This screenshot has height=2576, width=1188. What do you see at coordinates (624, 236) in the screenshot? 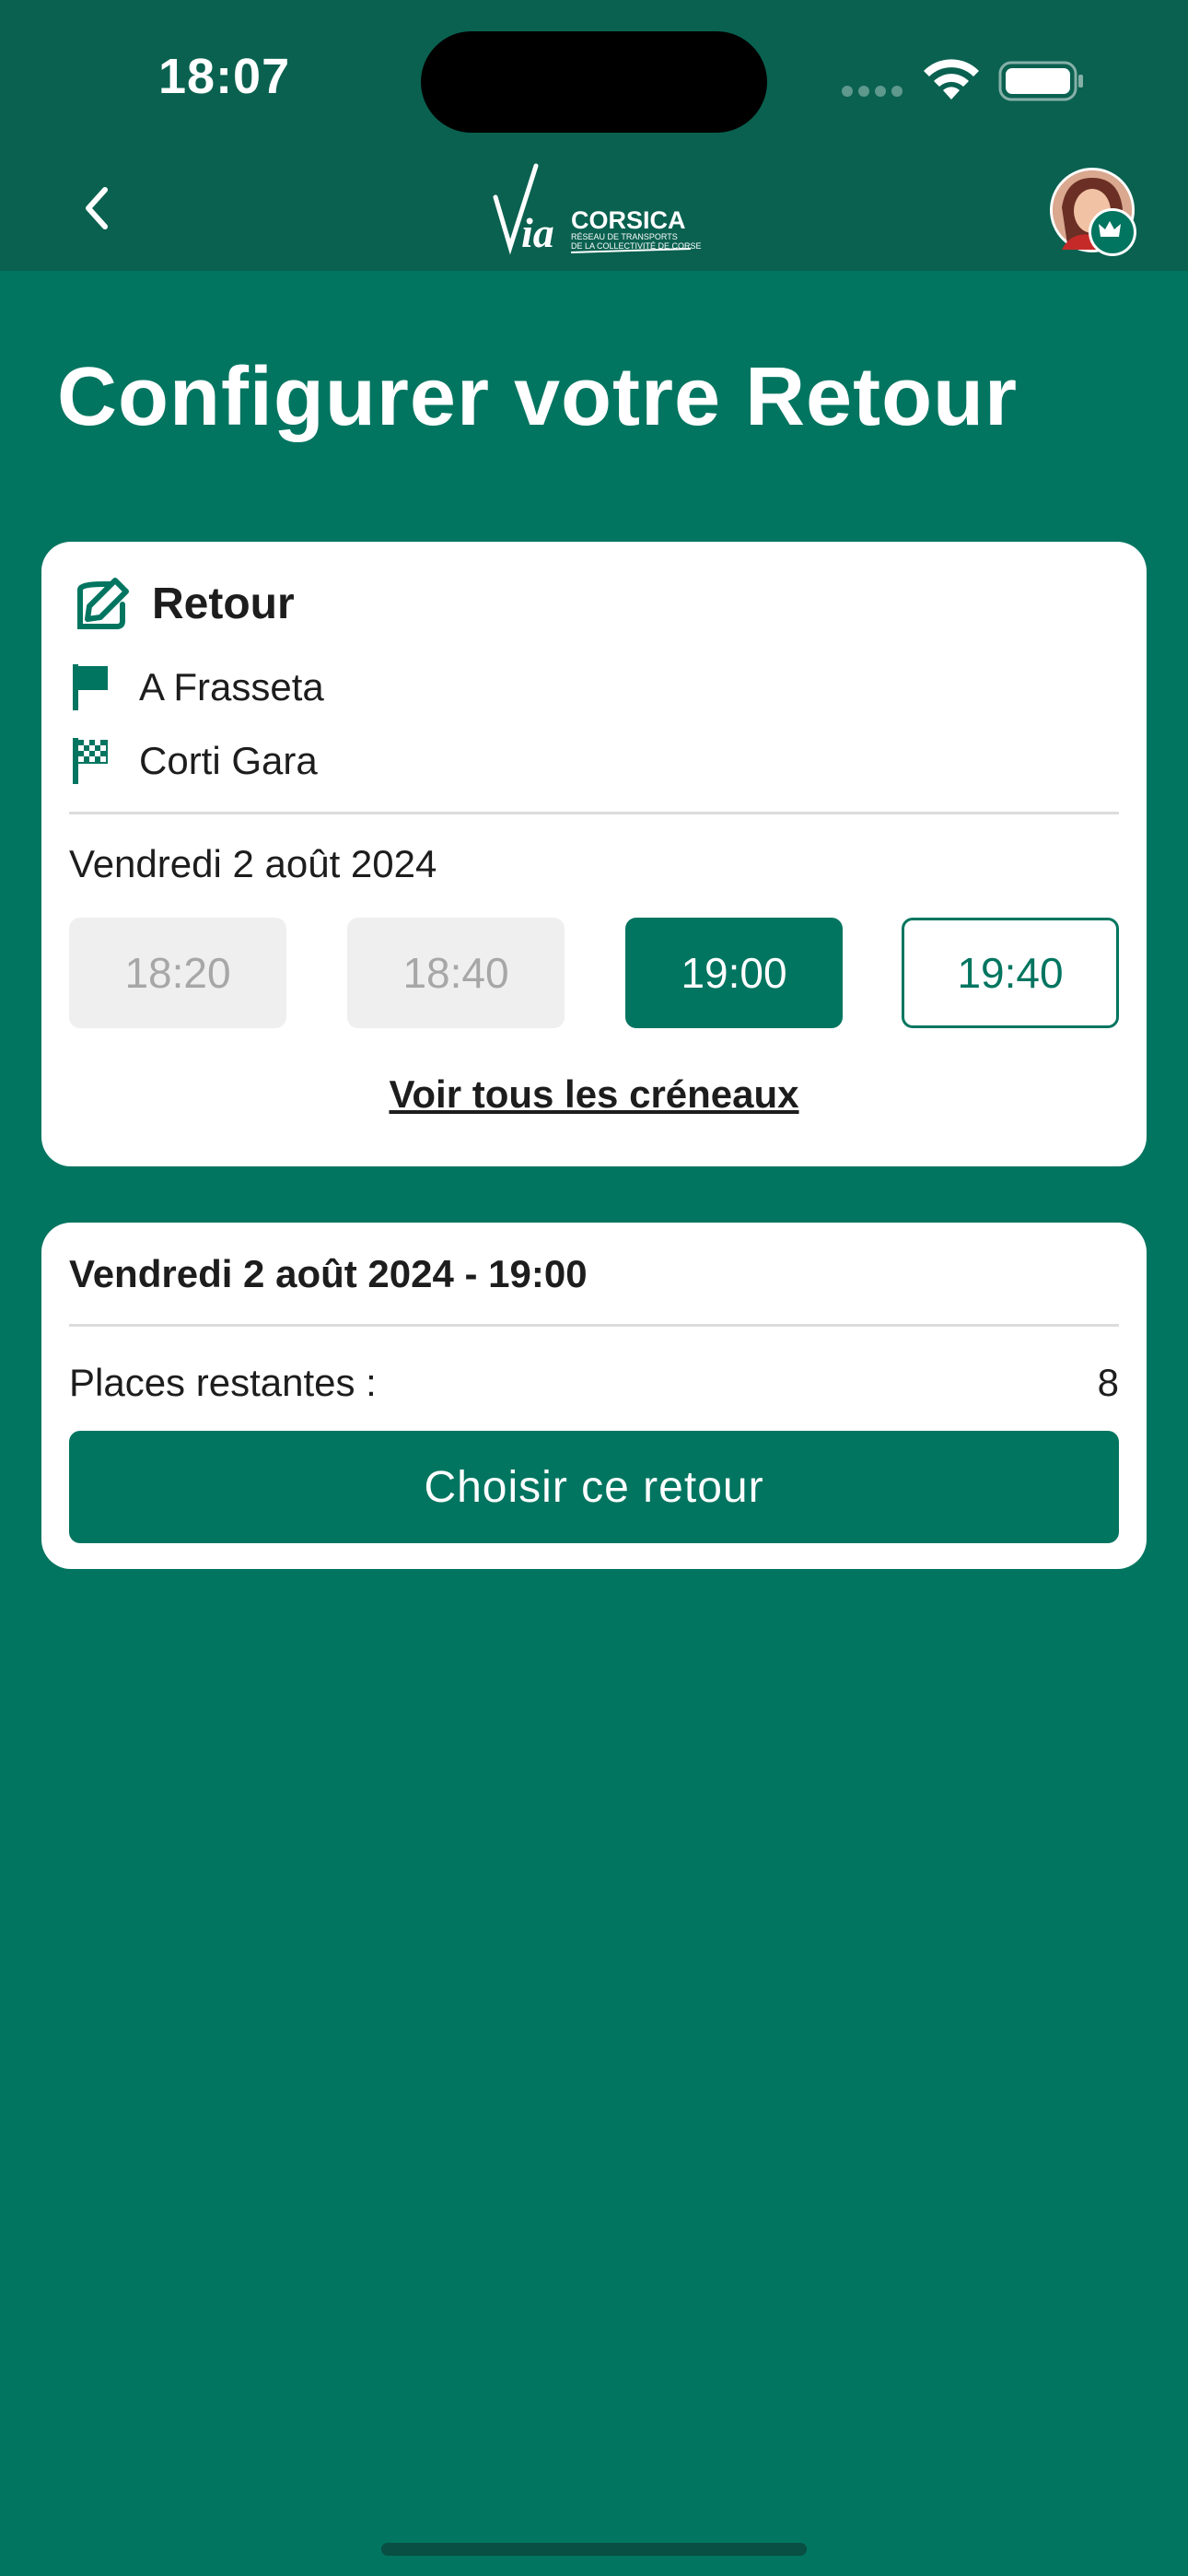
I see `svg-text: RÉSEAU DE TRANSPORTS` at bounding box center [624, 236].